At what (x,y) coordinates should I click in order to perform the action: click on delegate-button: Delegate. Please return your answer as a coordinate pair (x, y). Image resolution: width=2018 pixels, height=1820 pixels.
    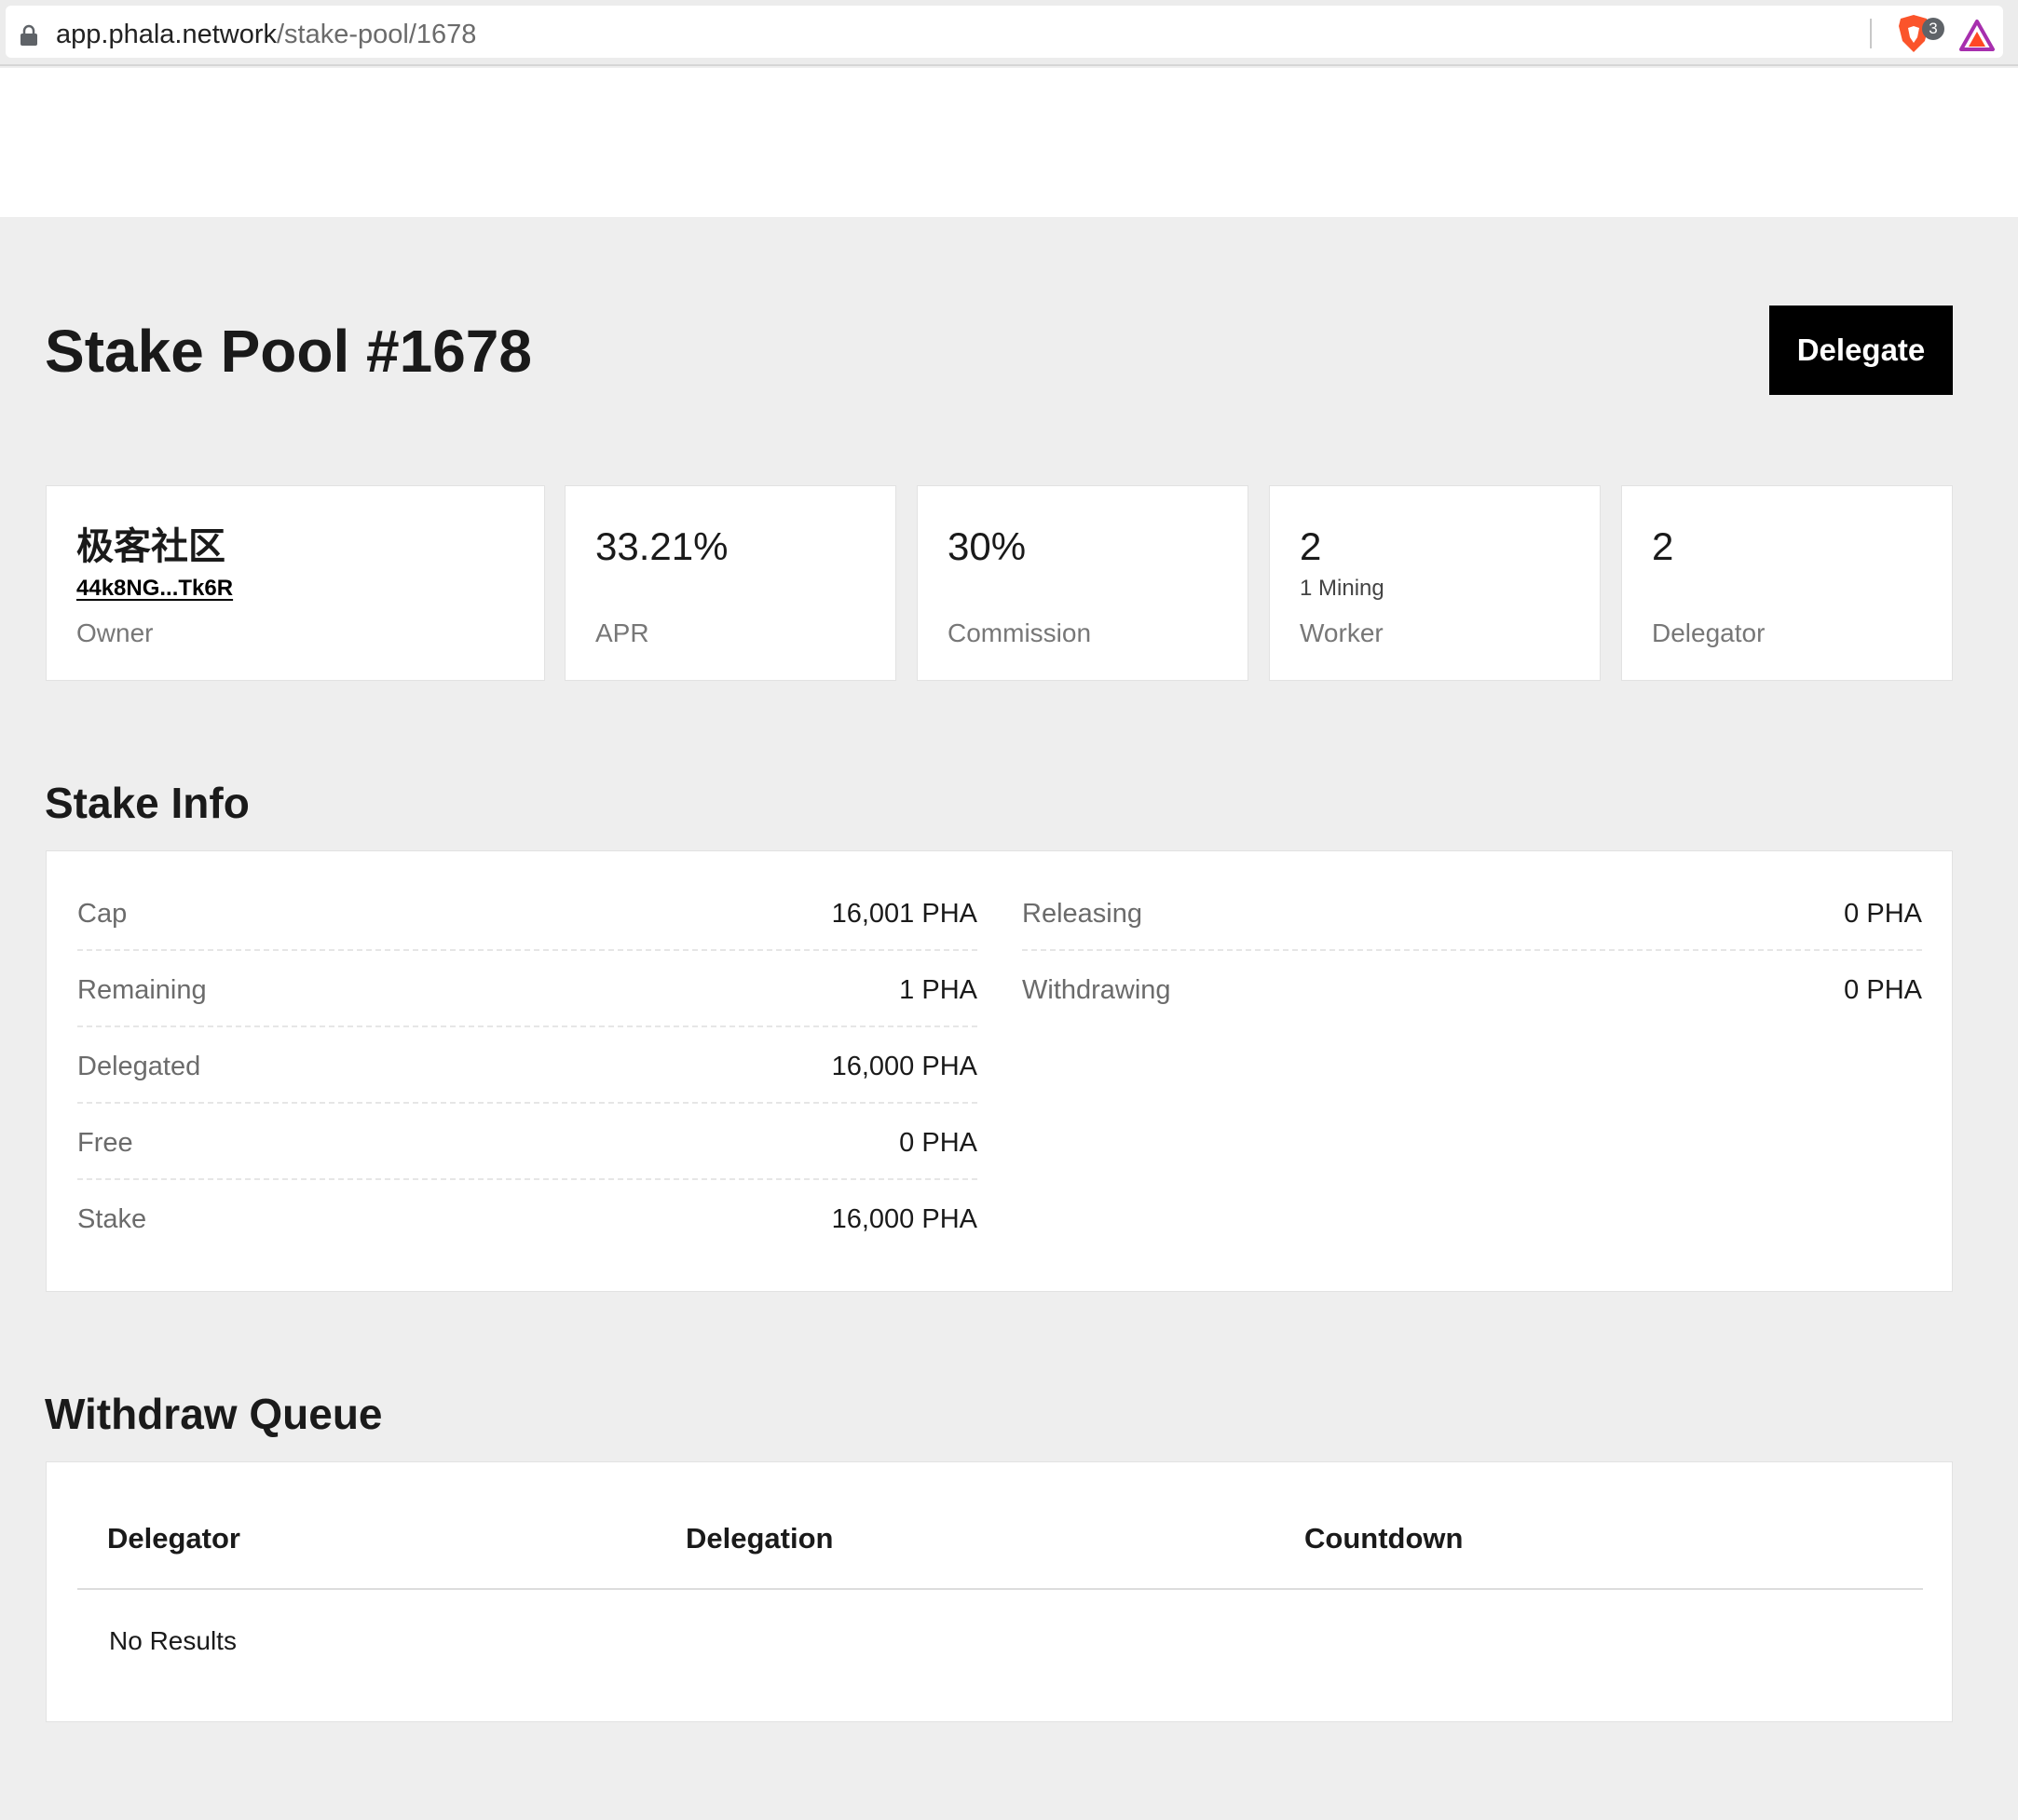
    Looking at the image, I should click on (1861, 350).